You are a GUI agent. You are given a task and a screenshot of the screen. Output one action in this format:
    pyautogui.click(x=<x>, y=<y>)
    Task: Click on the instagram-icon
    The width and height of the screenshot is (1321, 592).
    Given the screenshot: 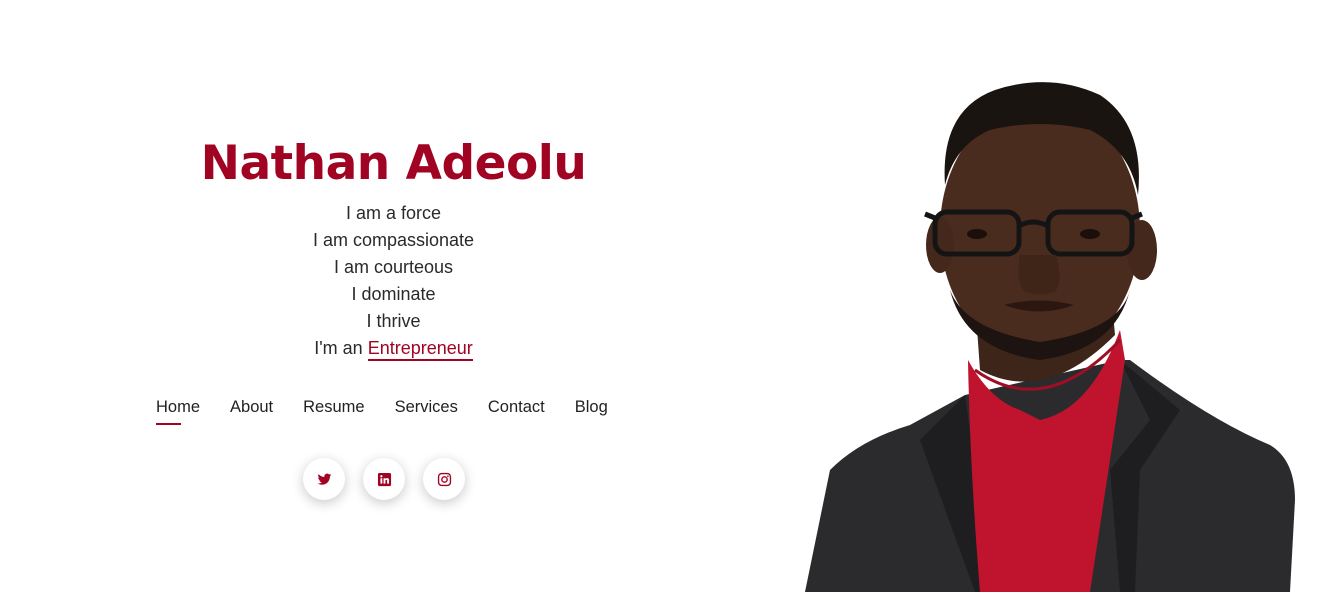 What is the action you would take?
    pyautogui.click(x=444, y=479)
    